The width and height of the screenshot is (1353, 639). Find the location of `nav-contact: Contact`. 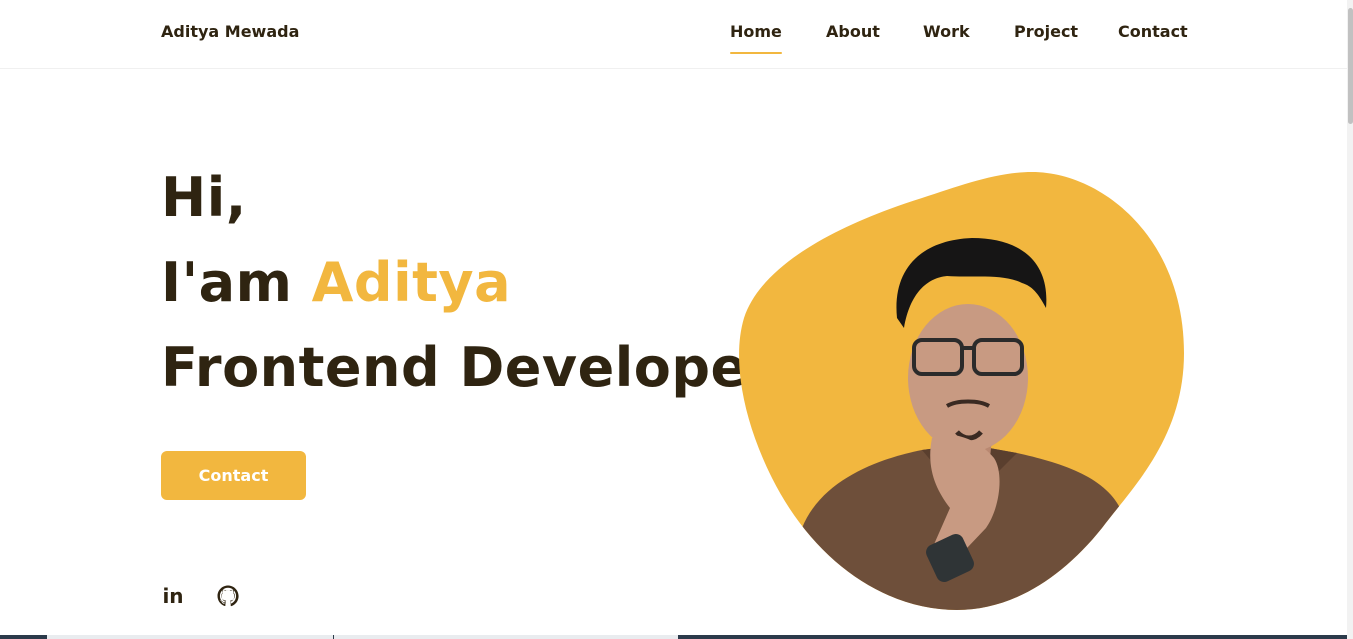

nav-contact: Contact is located at coordinates (1153, 31).